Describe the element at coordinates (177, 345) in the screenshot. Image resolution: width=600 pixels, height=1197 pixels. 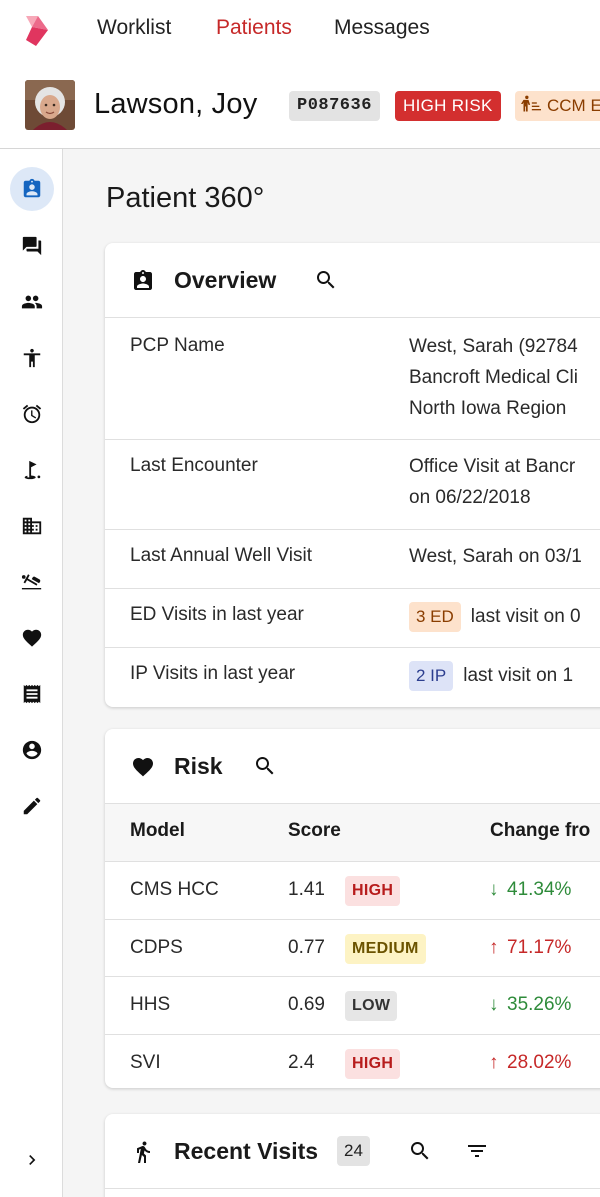
I see `overview-label: PCP Name` at that location.